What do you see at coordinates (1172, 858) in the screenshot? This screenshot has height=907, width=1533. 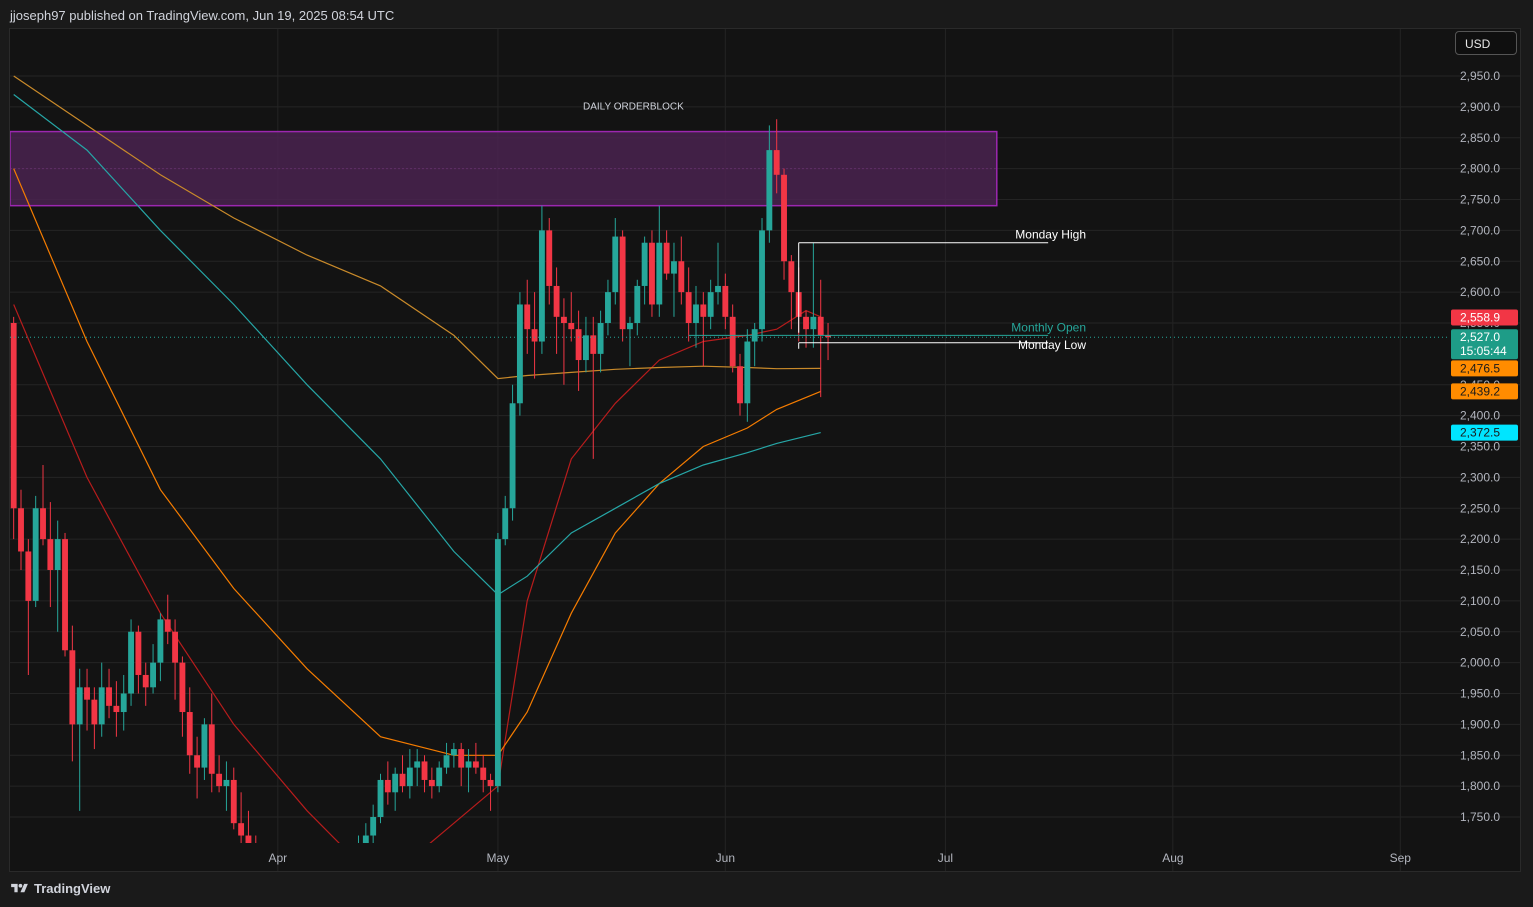 I see `x-tick-label: Aug` at bounding box center [1172, 858].